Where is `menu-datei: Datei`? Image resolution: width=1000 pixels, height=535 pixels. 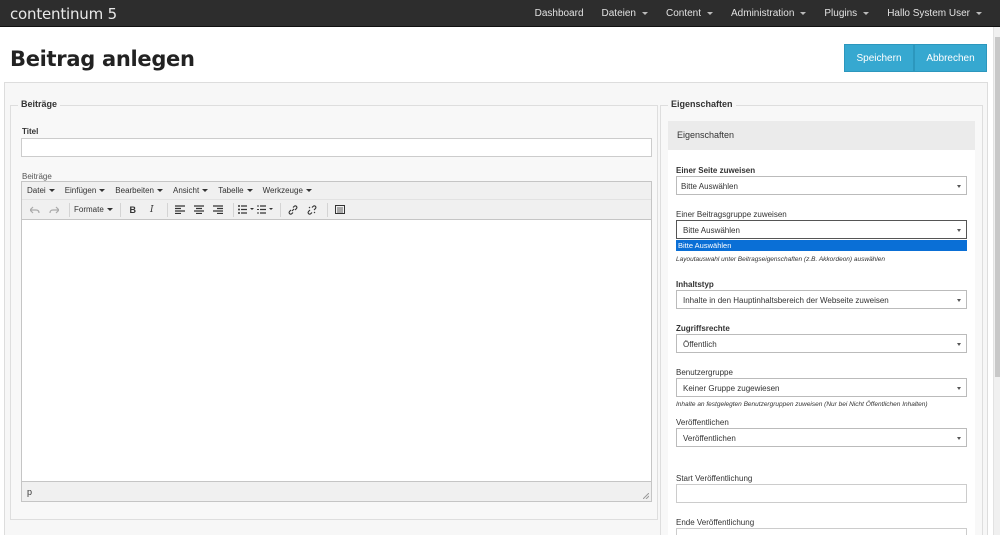
menu-datei: Datei is located at coordinates (41, 190).